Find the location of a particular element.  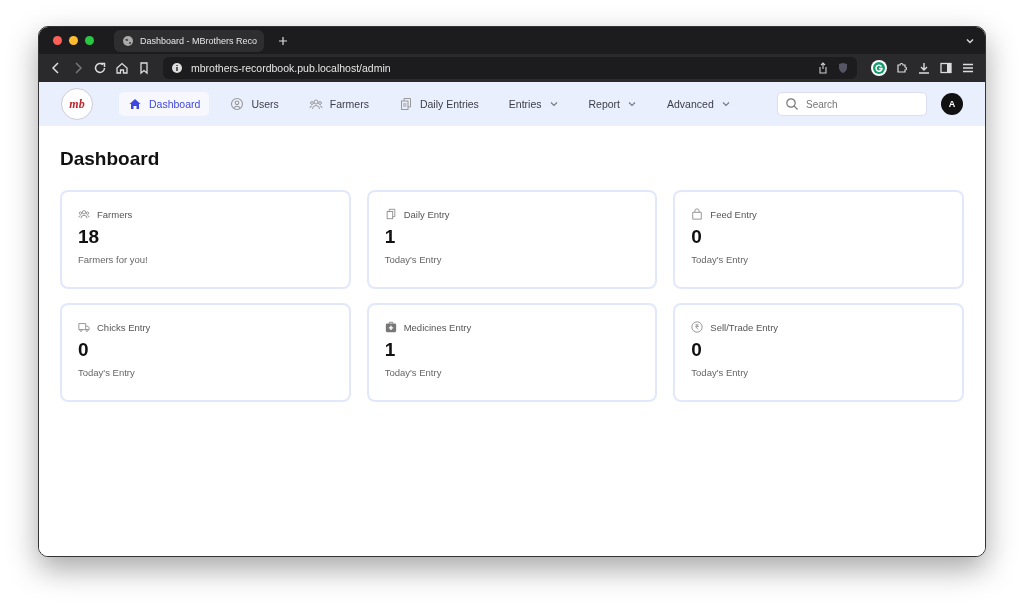

zoom-window-icon is located at coordinates (89, 40).